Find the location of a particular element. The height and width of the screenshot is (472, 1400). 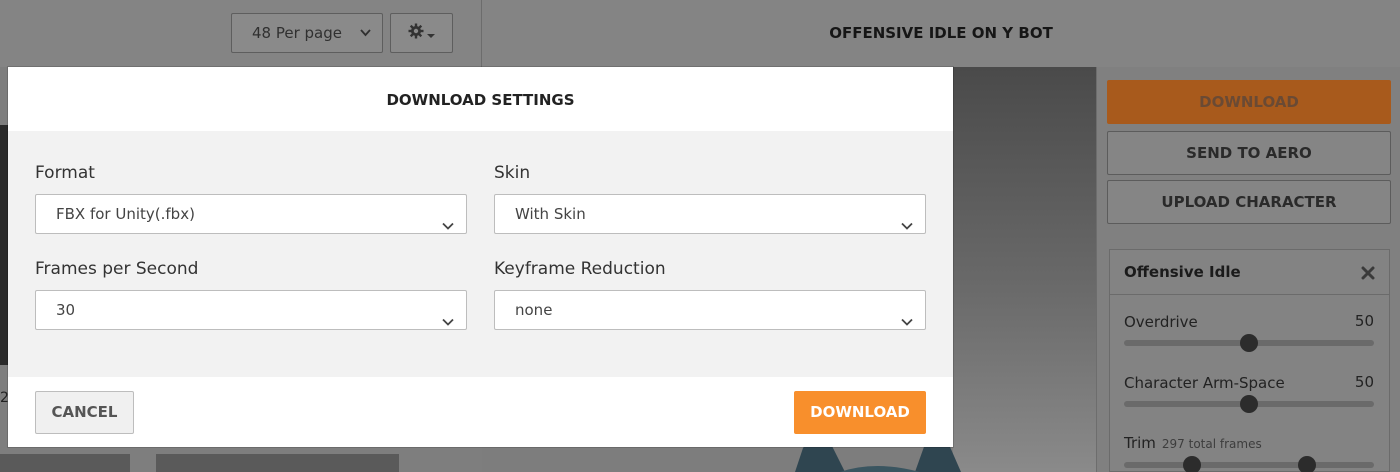

3d-viewport is located at coordinates (1024, 269).